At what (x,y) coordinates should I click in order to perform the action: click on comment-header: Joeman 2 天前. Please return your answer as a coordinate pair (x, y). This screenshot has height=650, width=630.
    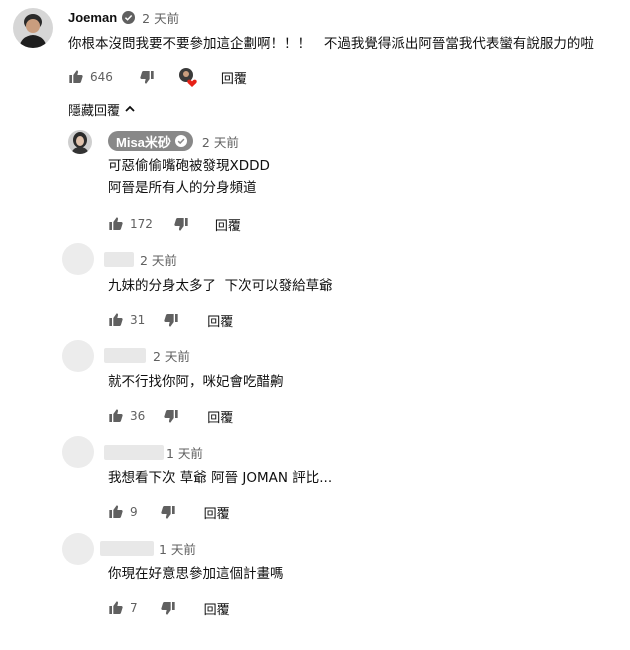
    Looking at the image, I should click on (123, 17).